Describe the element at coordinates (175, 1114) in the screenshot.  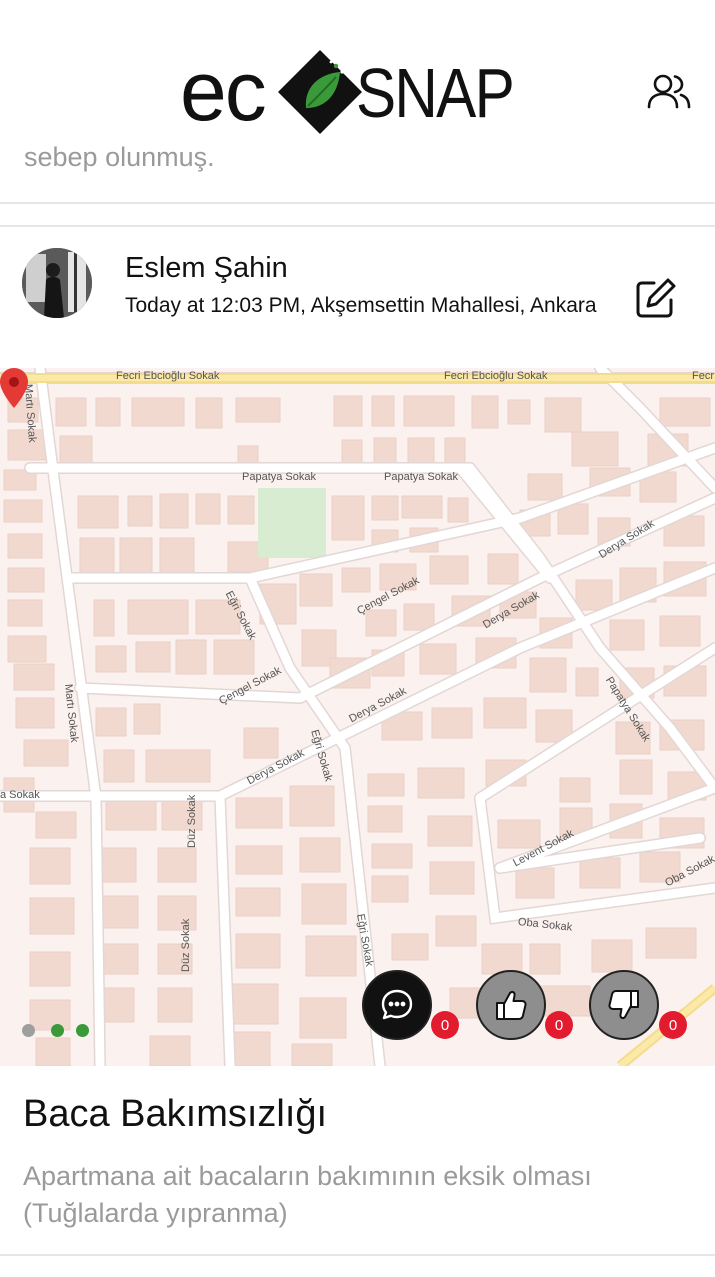
I see `post-title: Baca Bakımsızlığı` at that location.